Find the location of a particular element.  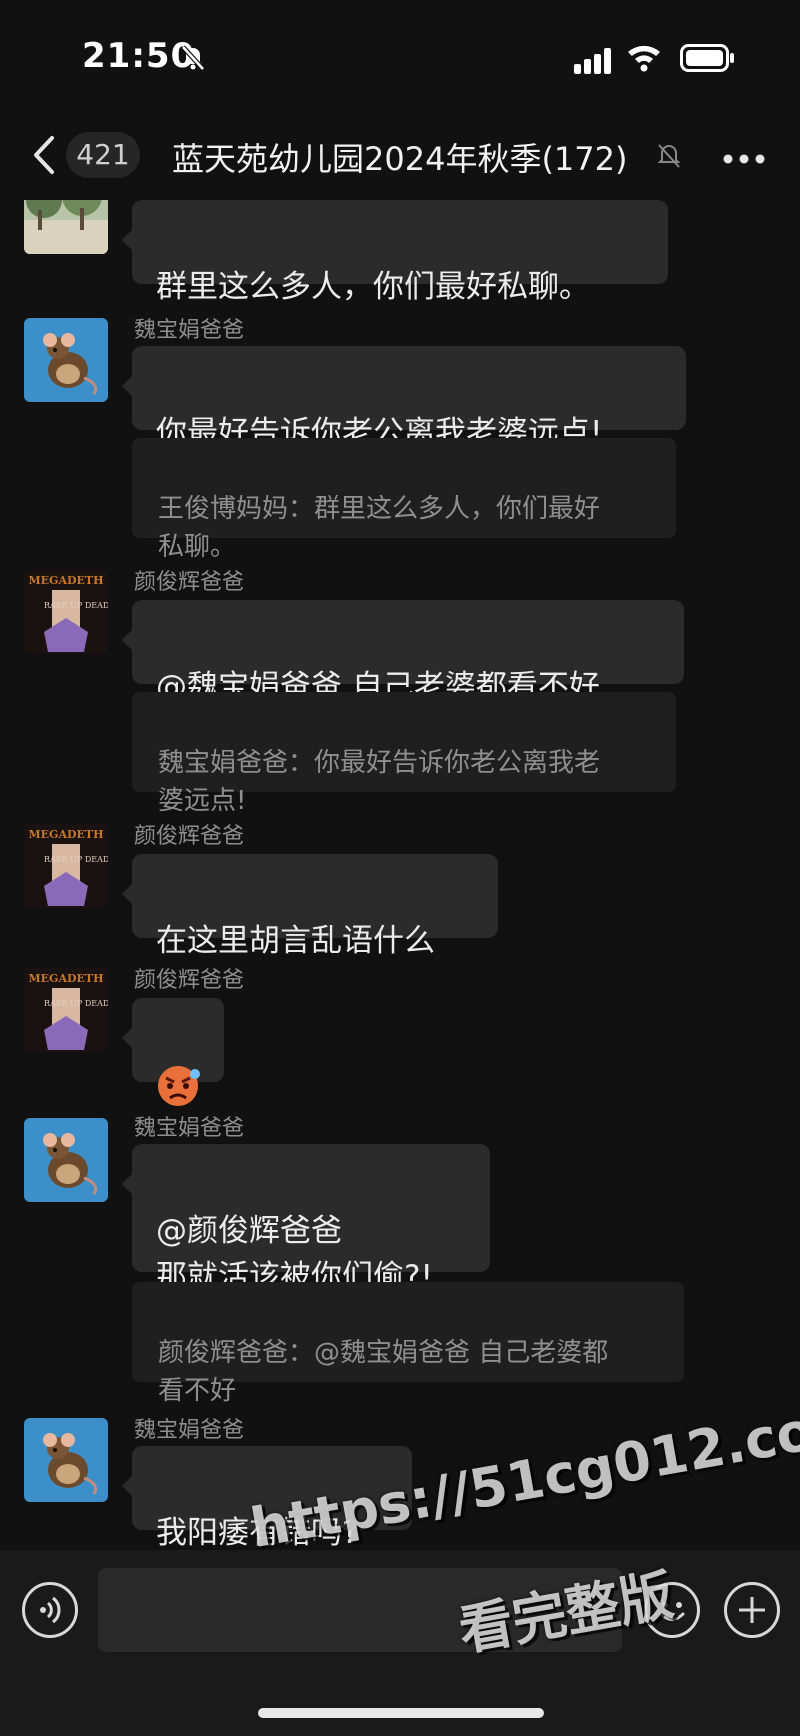

more-options-button is located at coordinates (744, 157).